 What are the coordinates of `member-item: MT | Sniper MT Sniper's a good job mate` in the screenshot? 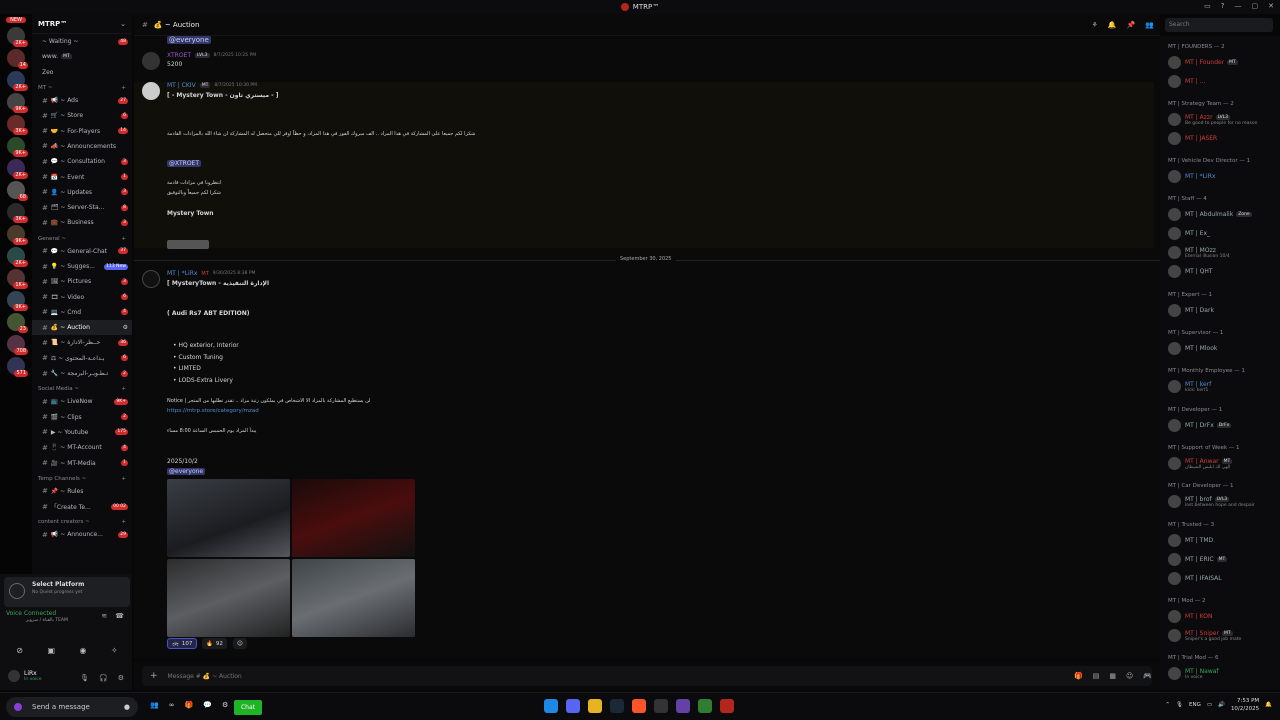 It's located at (1204, 635).